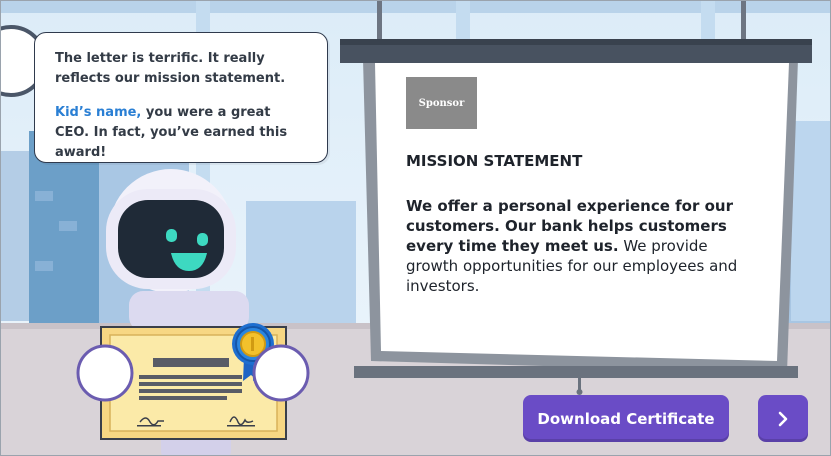 The width and height of the screenshot is (831, 456). Describe the element at coordinates (494, 161) in the screenshot. I see `mission-statement-title: MISSION STATEMENT` at that location.